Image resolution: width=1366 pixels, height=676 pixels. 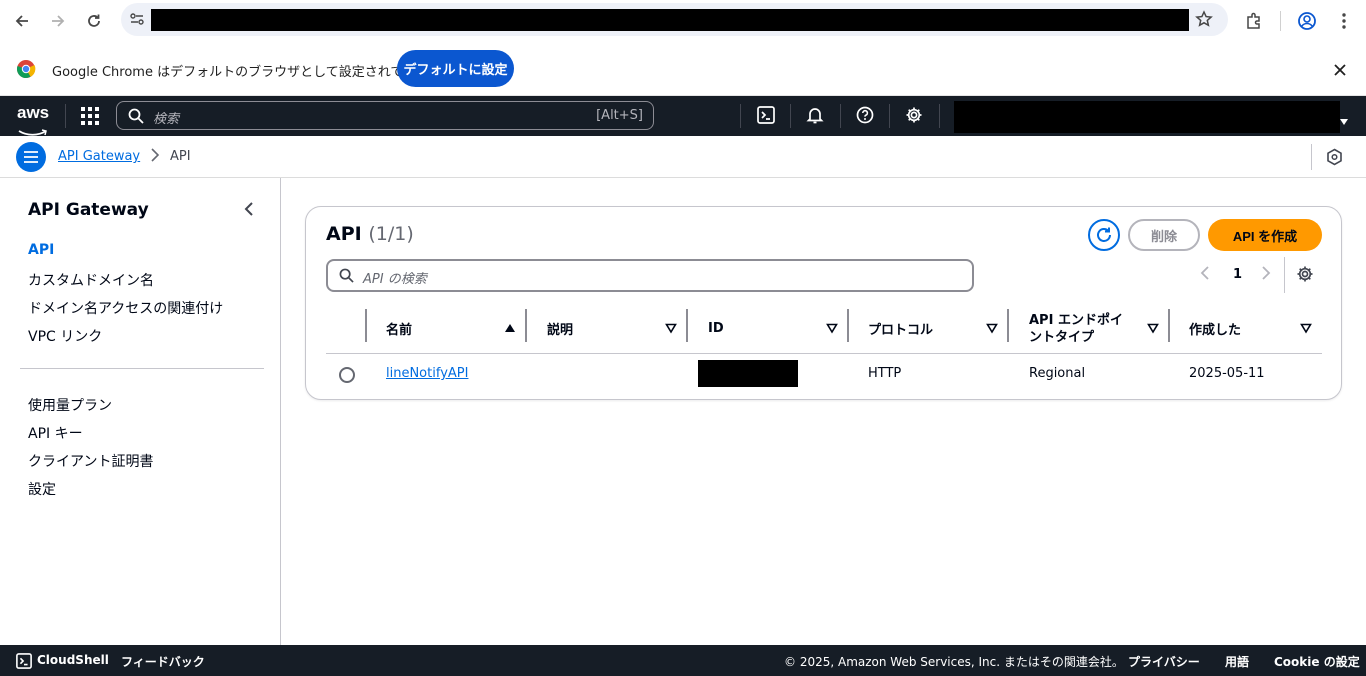 I want to click on feedback-link: フィードバック, so click(x=163, y=661).